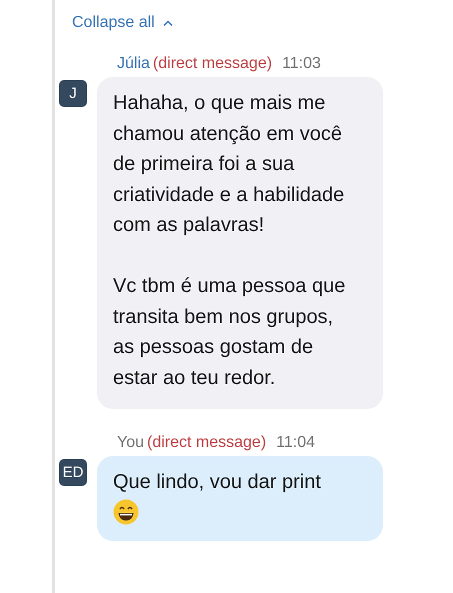 Image resolution: width=453 pixels, height=593 pixels. I want to click on sender-name: You, so click(130, 443).